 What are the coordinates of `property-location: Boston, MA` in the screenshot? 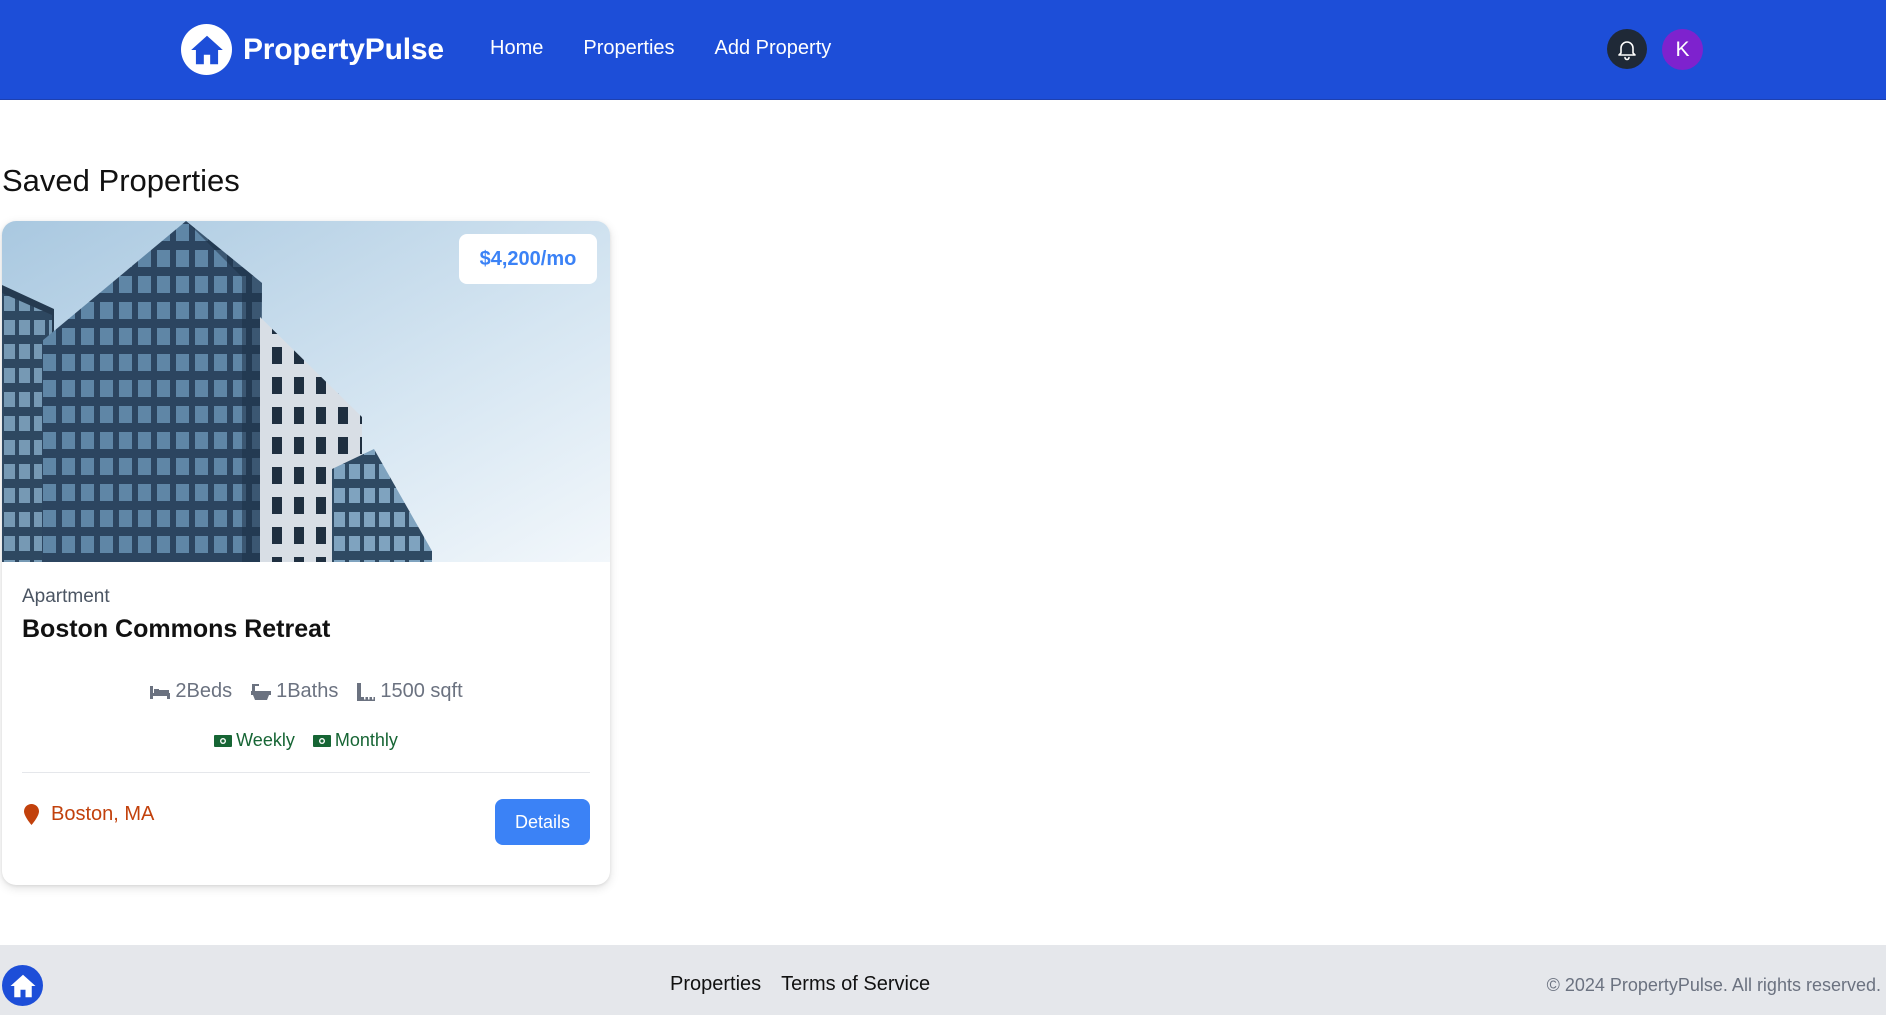 It's located at (89, 814).